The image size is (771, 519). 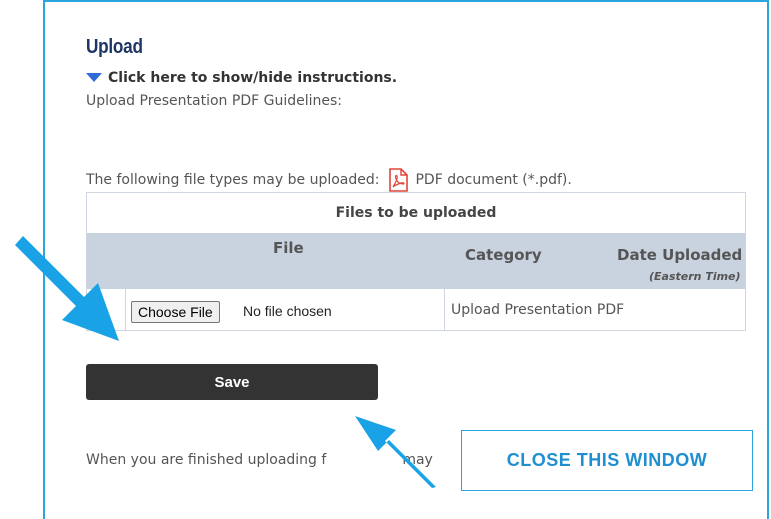 What do you see at coordinates (67, 288) in the screenshot?
I see `arrow-pointing-choose-file` at bounding box center [67, 288].